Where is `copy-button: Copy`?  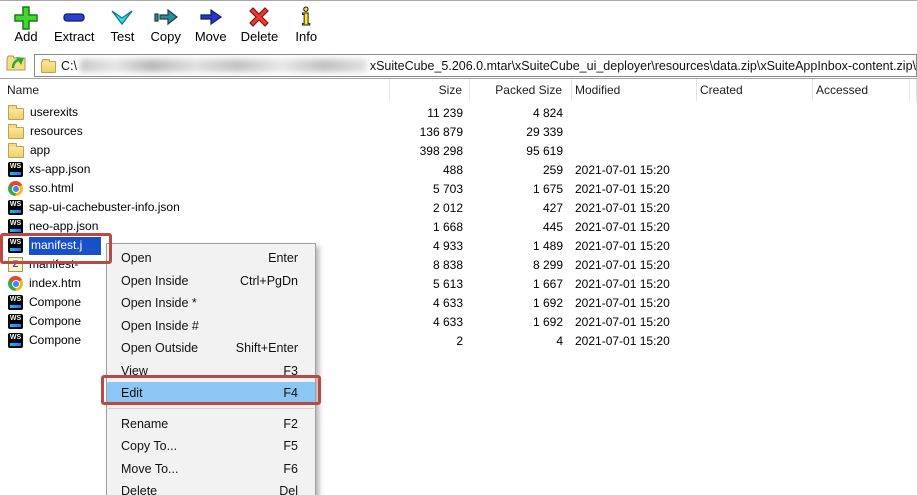
copy-button: Copy is located at coordinates (165, 24).